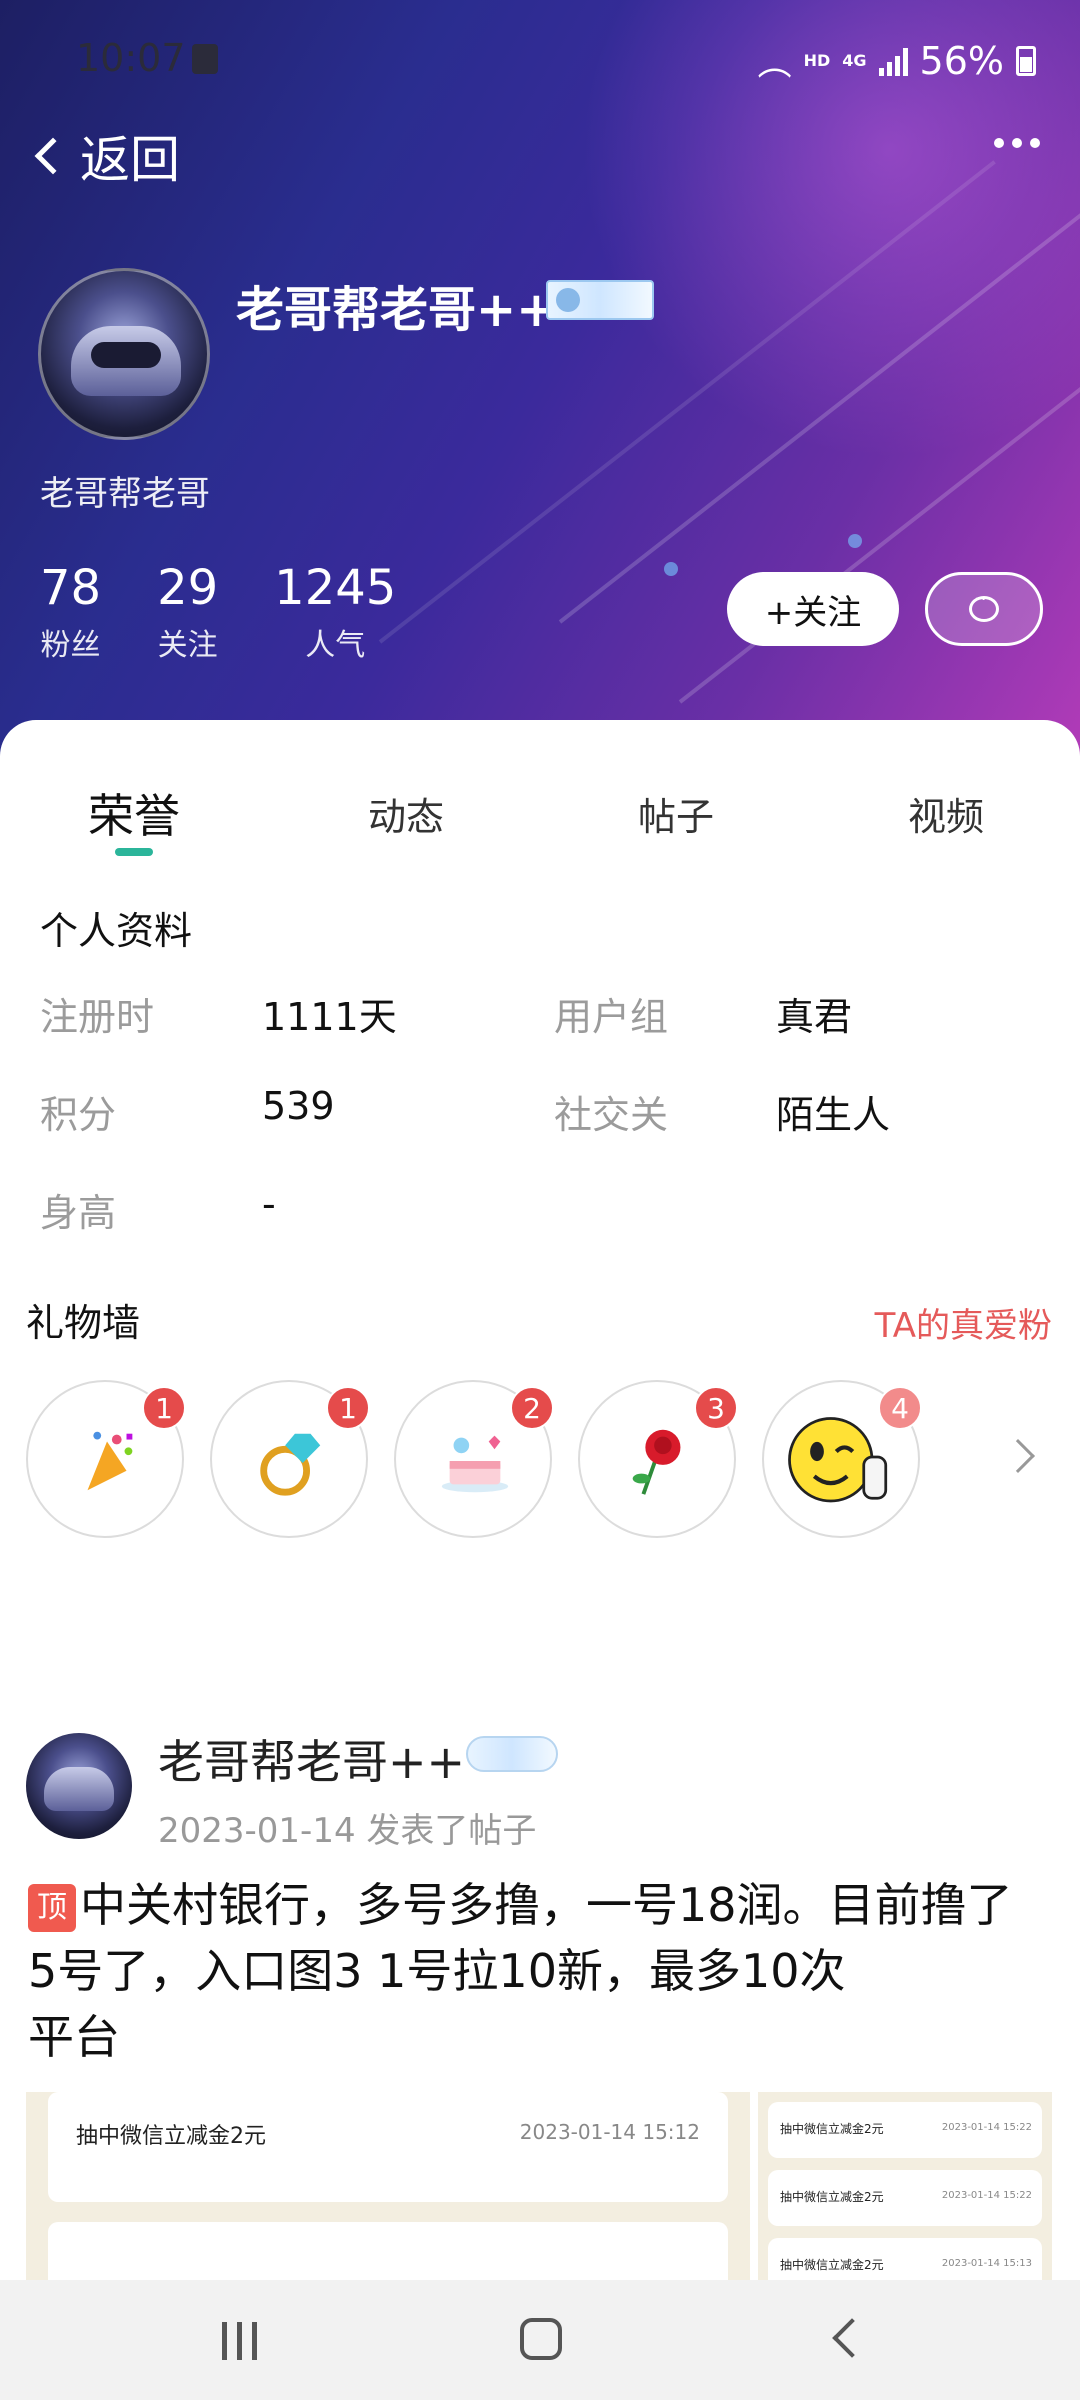 The image size is (1080, 2400). What do you see at coordinates (388, 2147) in the screenshot?
I see `receipt-card: 抽中微信立减金2元 2023-01-14 15:12` at bounding box center [388, 2147].